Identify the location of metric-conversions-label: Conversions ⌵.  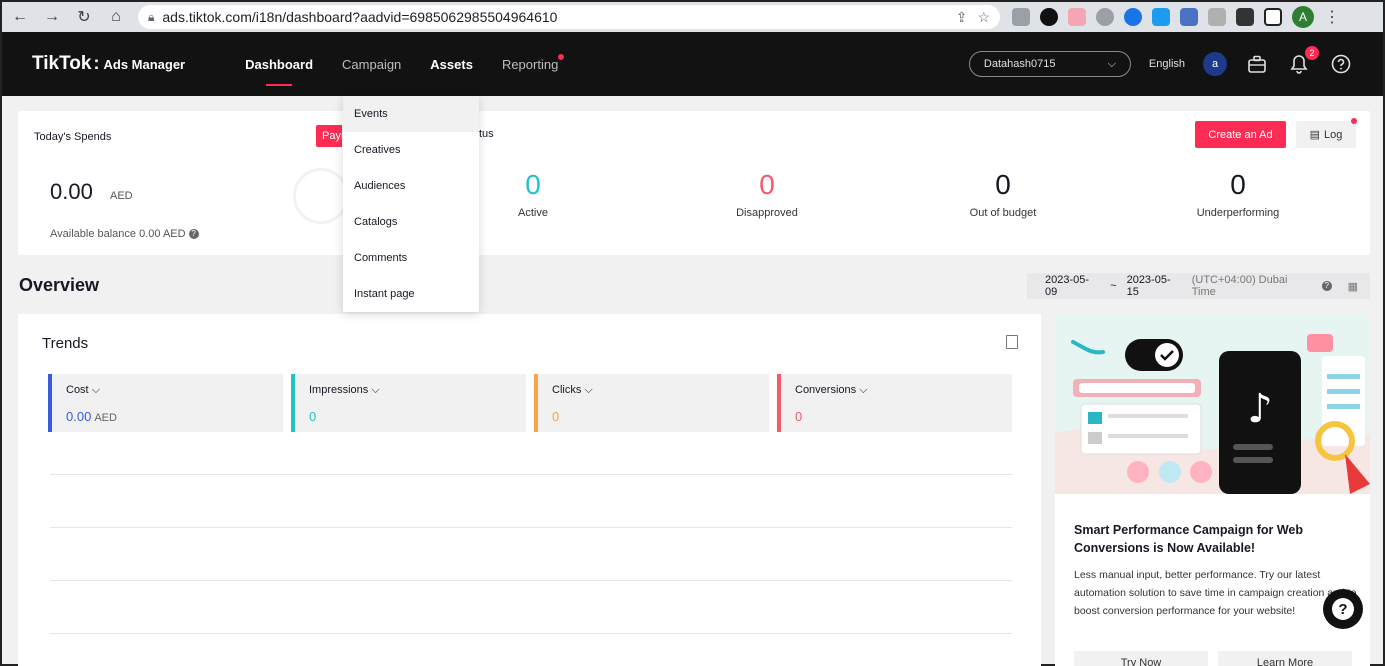
(831, 390).